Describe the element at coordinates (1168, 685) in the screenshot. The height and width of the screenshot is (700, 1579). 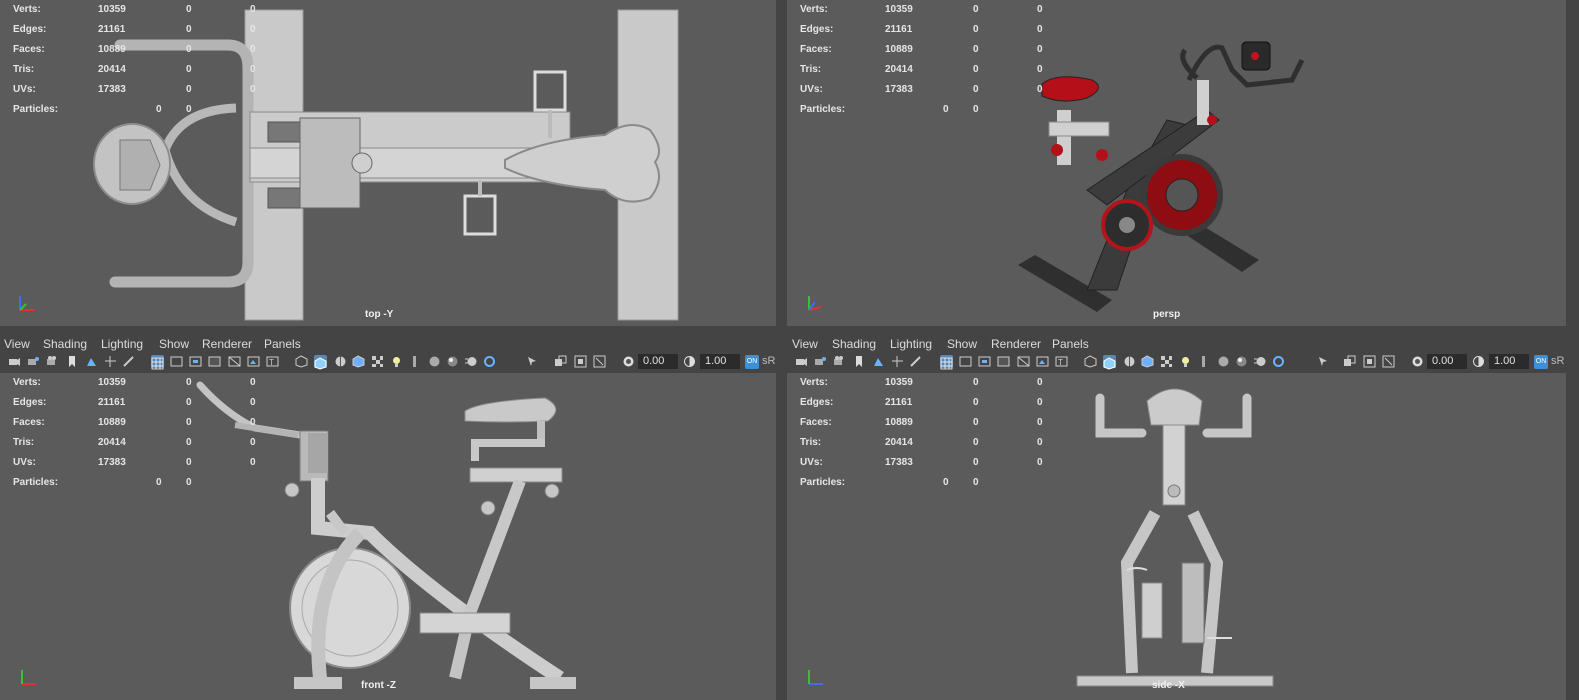
I see `camera-label: side -X` at that location.